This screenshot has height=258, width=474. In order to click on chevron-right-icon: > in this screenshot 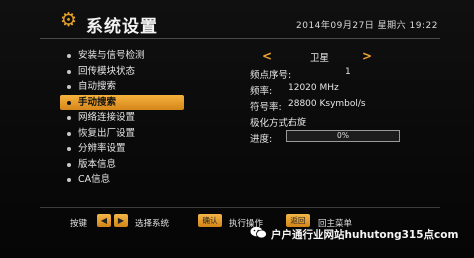, I will do `click(367, 56)`.